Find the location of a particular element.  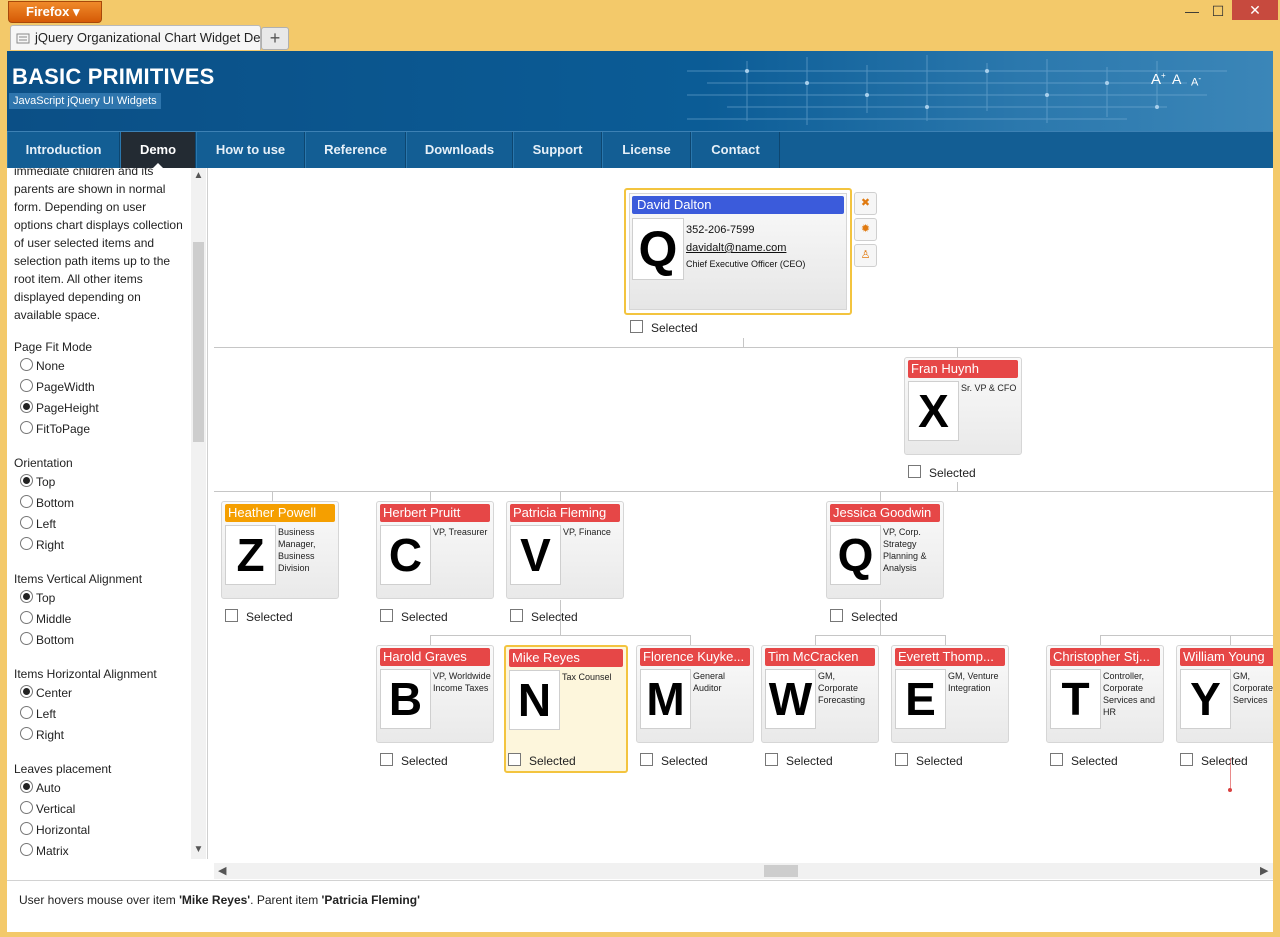

gear-icon: ✹ is located at coordinates (865, 229).